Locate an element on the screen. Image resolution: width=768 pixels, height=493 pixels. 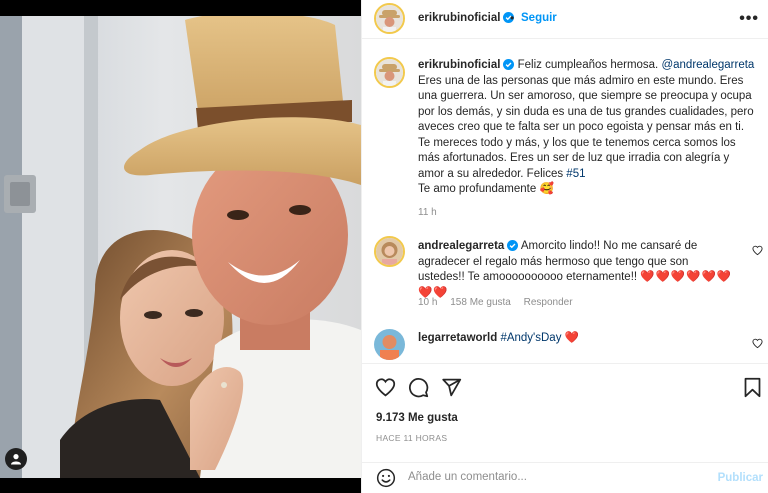
author-avatar-image is located at coordinates (389, 18).